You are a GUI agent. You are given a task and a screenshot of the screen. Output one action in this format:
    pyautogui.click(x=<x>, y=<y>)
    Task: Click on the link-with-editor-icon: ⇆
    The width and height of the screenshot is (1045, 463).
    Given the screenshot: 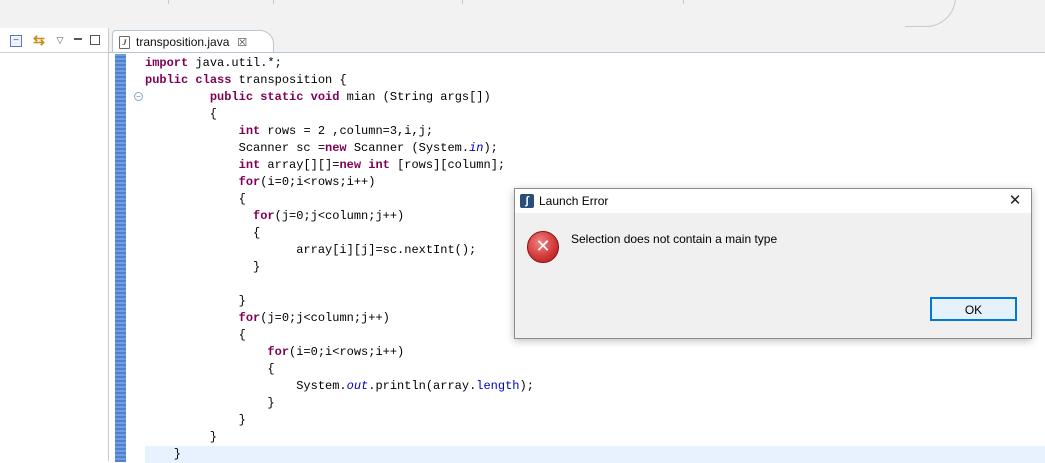 What is the action you would take?
    pyautogui.click(x=39, y=40)
    